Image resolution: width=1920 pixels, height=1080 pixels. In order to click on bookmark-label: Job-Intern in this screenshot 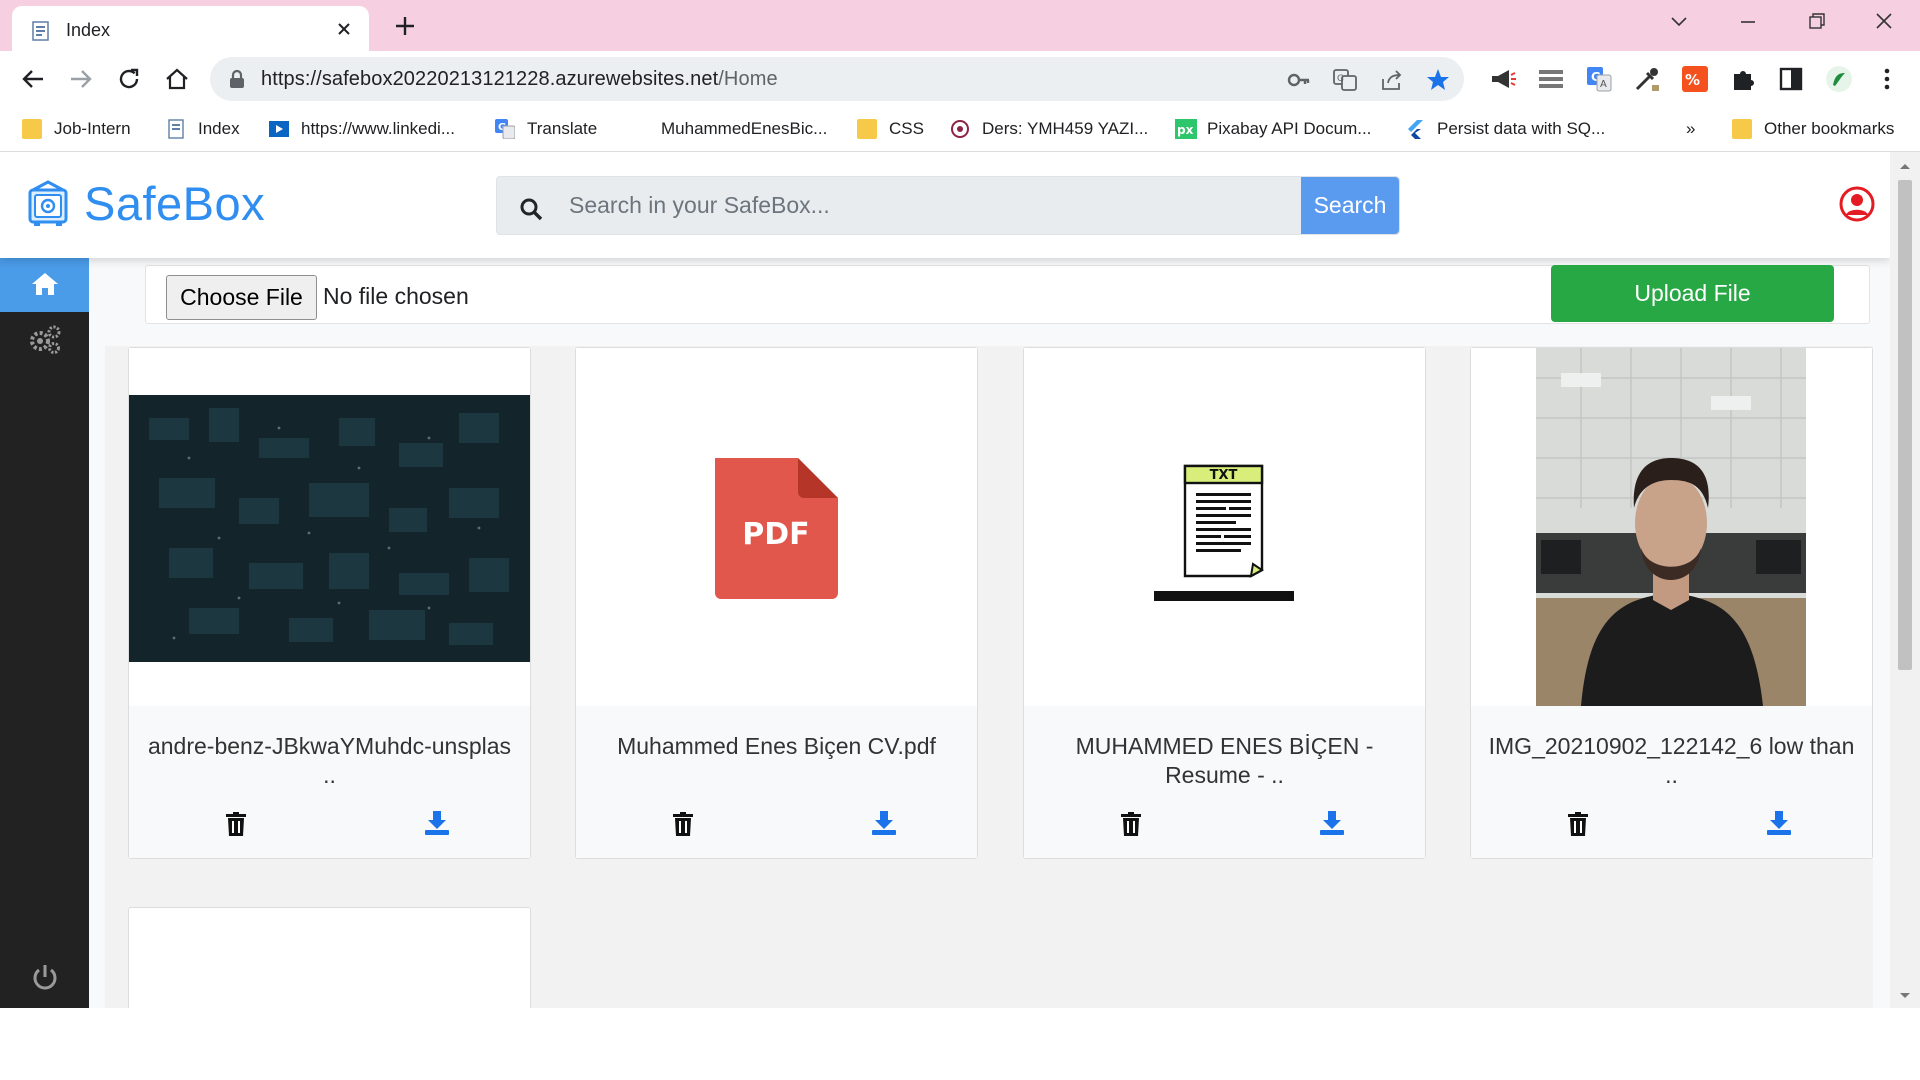, I will do `click(92, 128)`.